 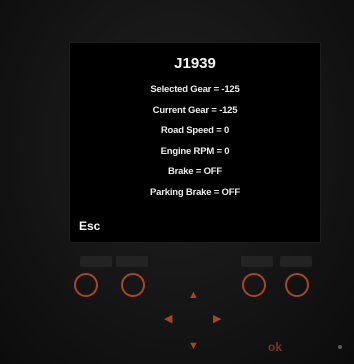 I want to click on road-speed-line: Road Speed = 0, so click(x=195, y=130).